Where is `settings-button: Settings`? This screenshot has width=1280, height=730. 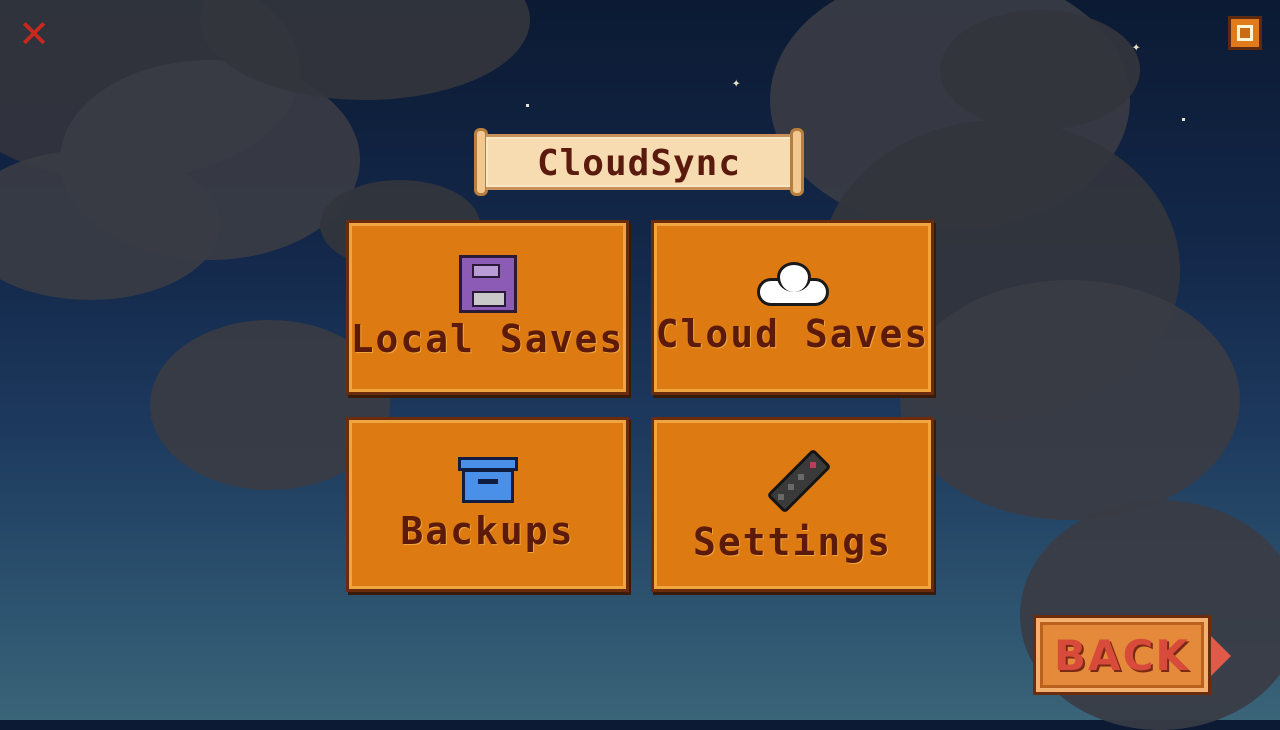
settings-button: Settings is located at coordinates (792, 504).